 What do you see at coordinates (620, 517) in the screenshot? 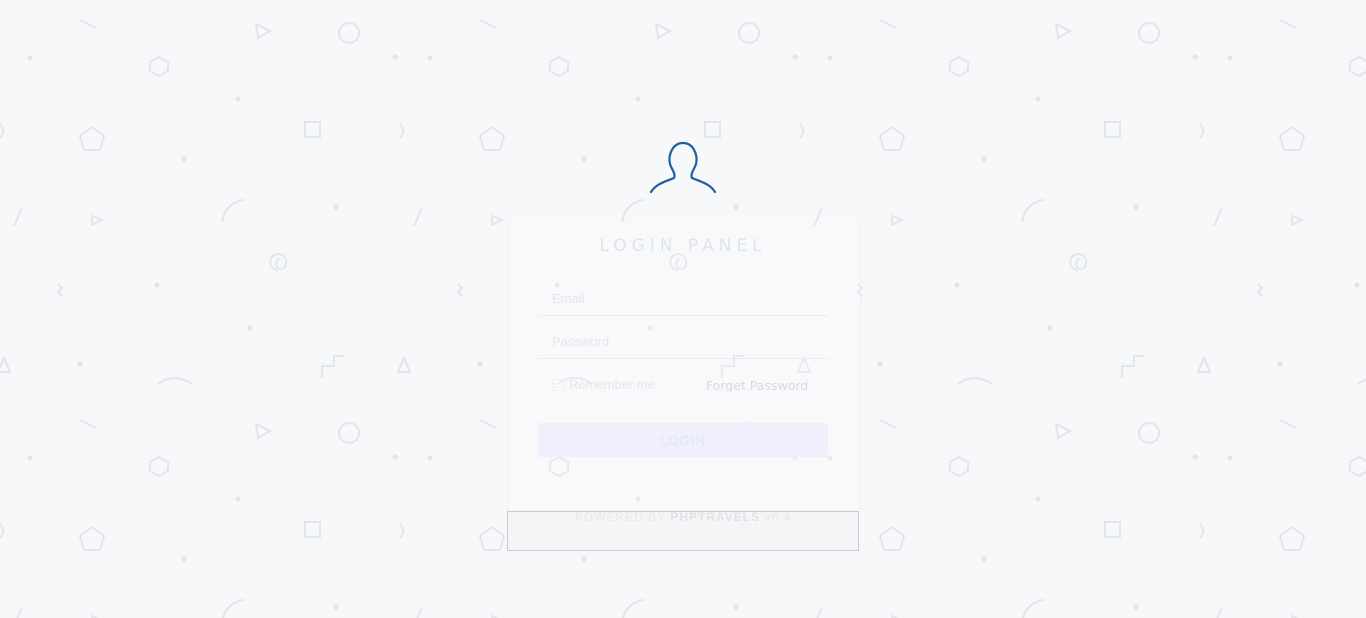
I see `powered-by-label: POWERED BY` at bounding box center [620, 517].